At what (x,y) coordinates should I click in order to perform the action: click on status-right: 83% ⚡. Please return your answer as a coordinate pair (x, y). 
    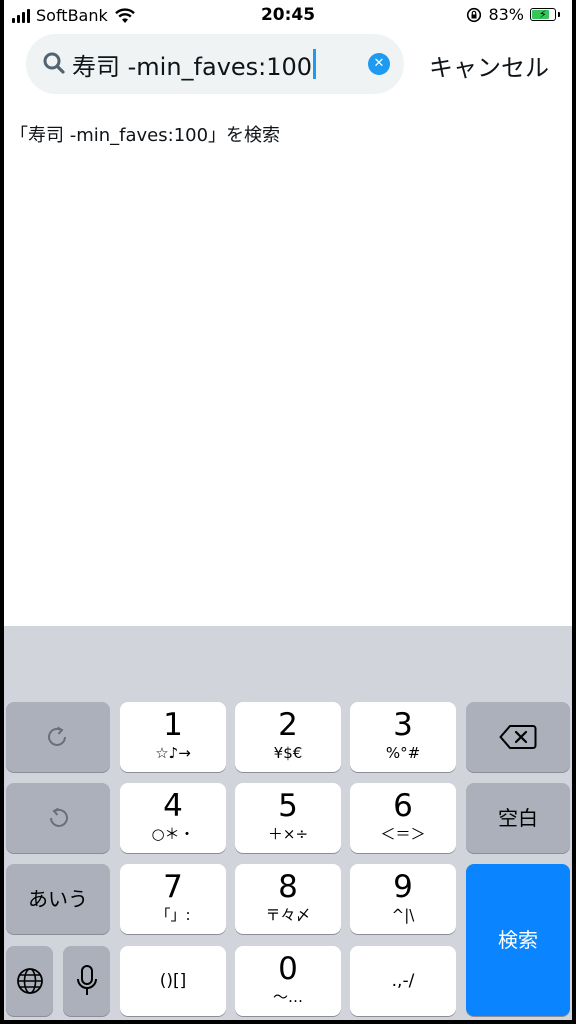
    Looking at the image, I should click on (513, 14).